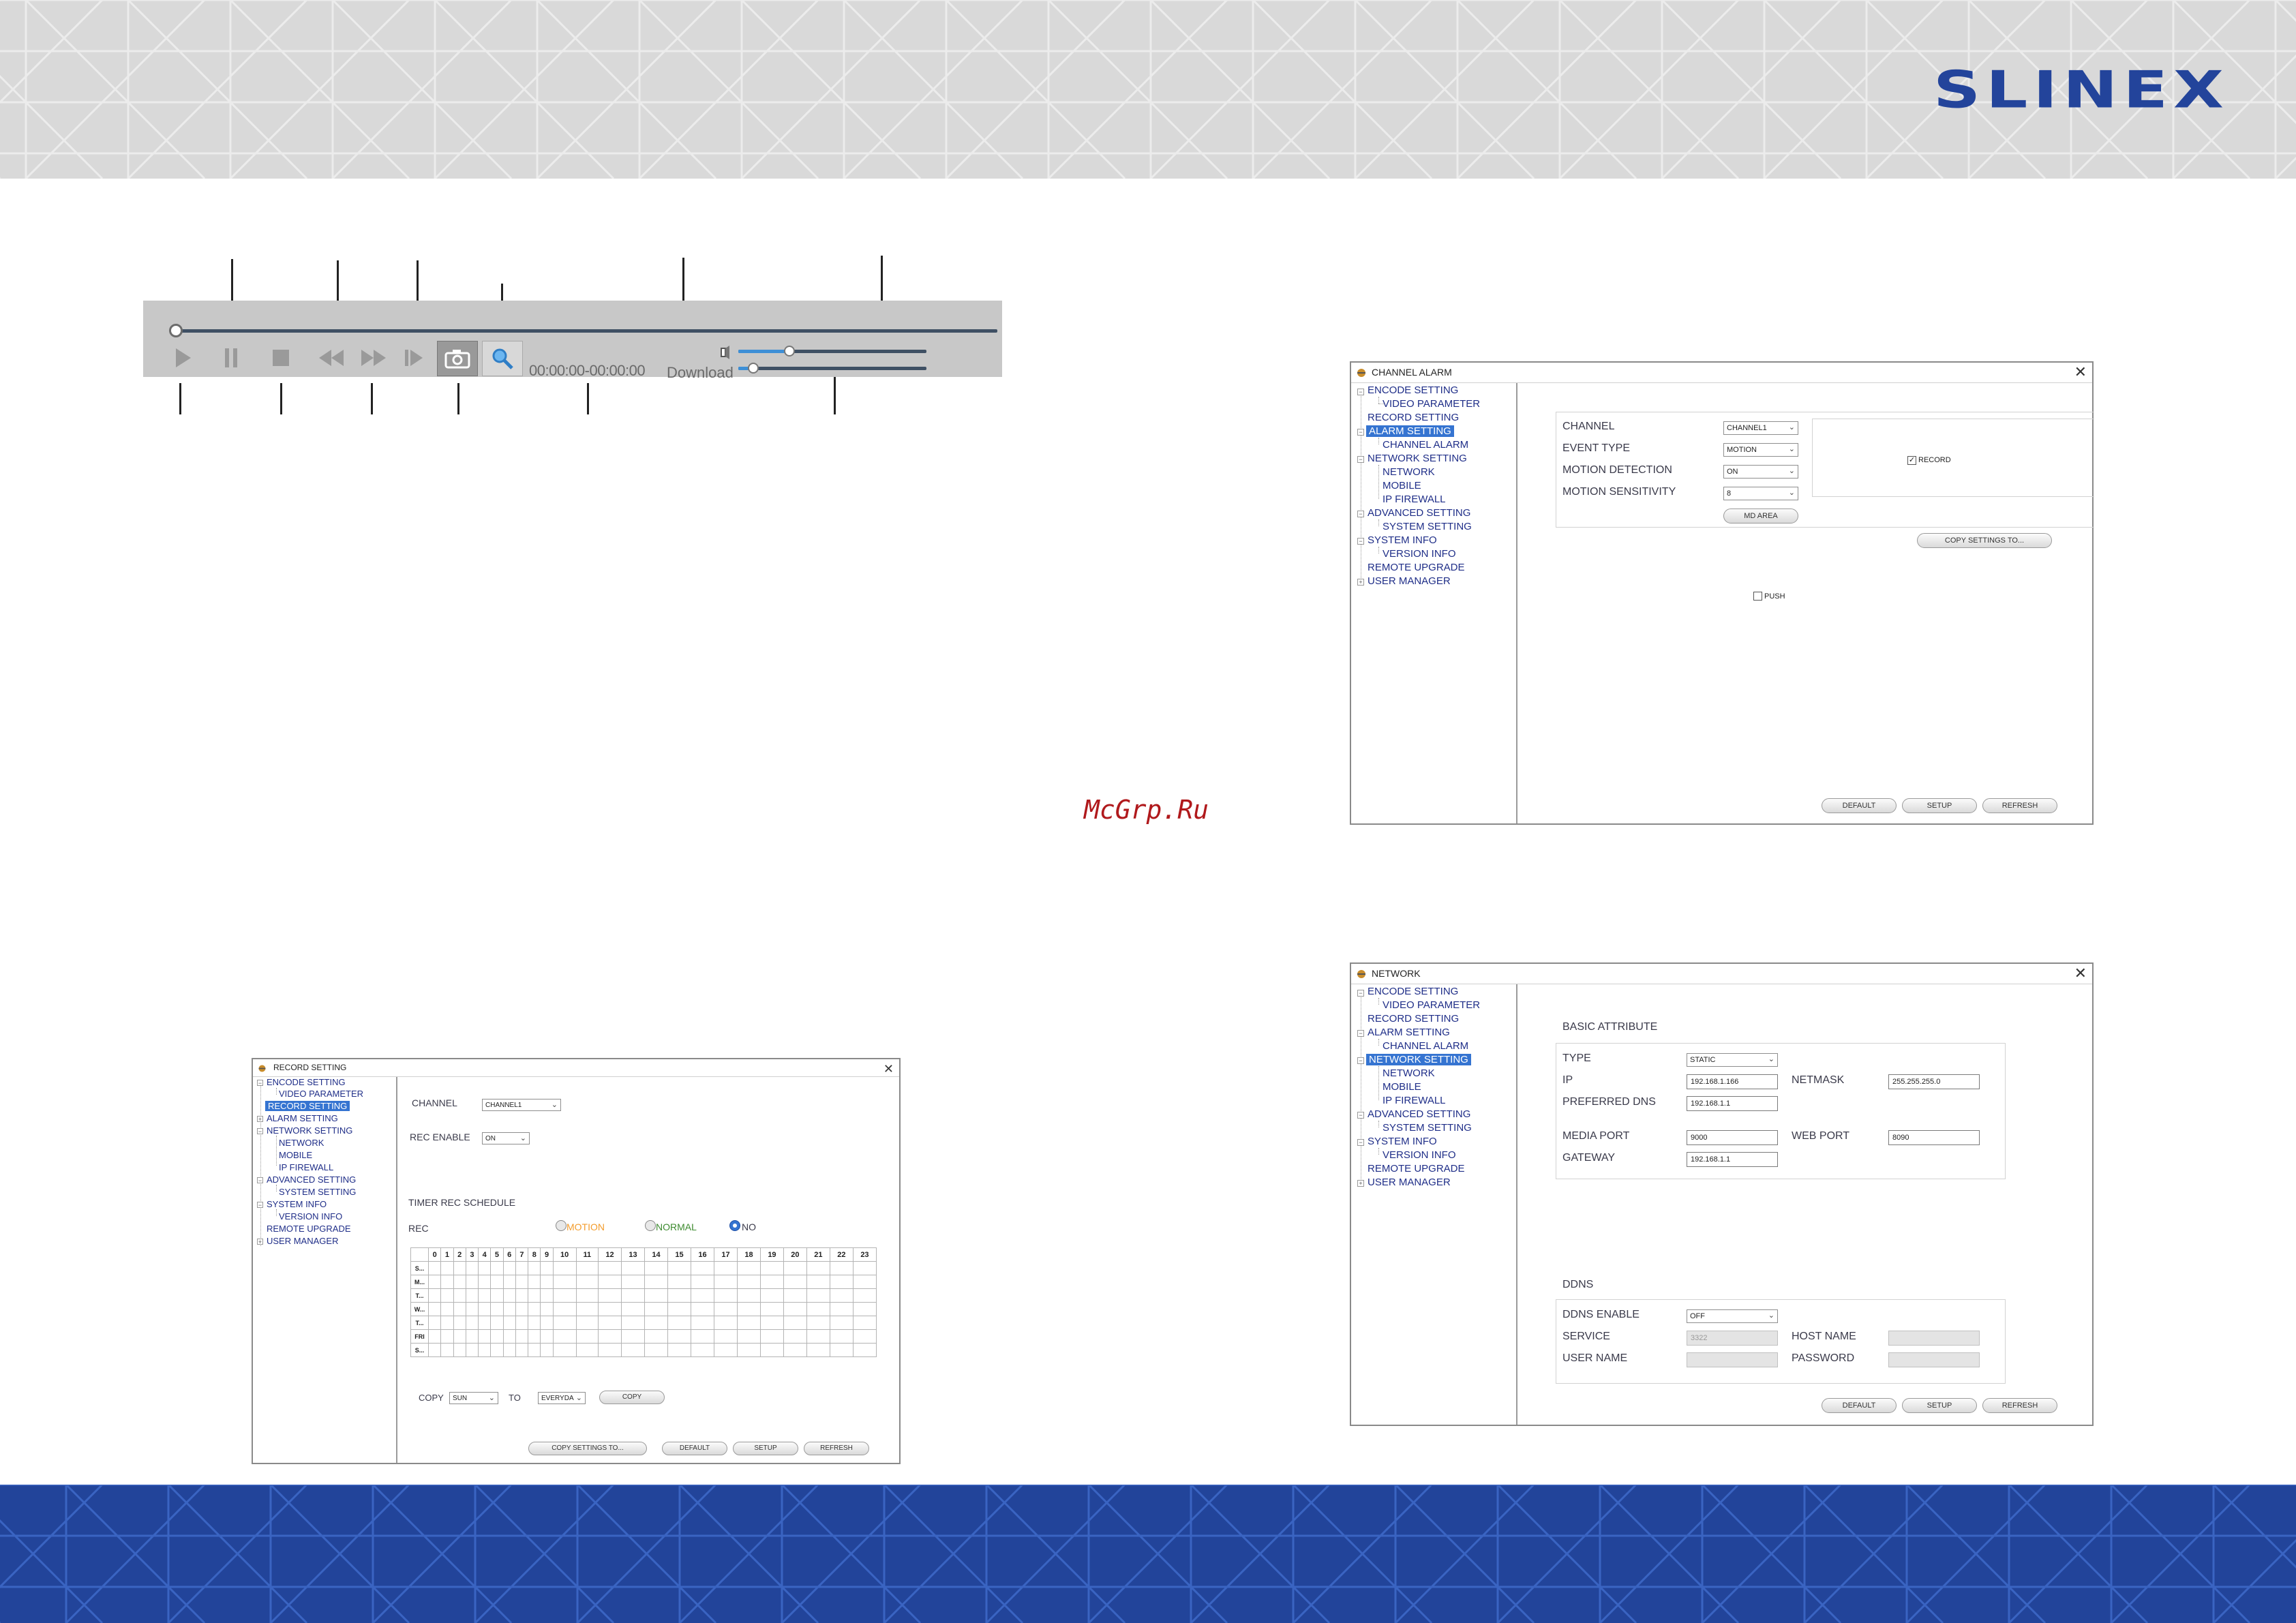 Image resolution: width=2296 pixels, height=1623 pixels. What do you see at coordinates (231, 358) in the screenshot?
I see `pause-icon` at bounding box center [231, 358].